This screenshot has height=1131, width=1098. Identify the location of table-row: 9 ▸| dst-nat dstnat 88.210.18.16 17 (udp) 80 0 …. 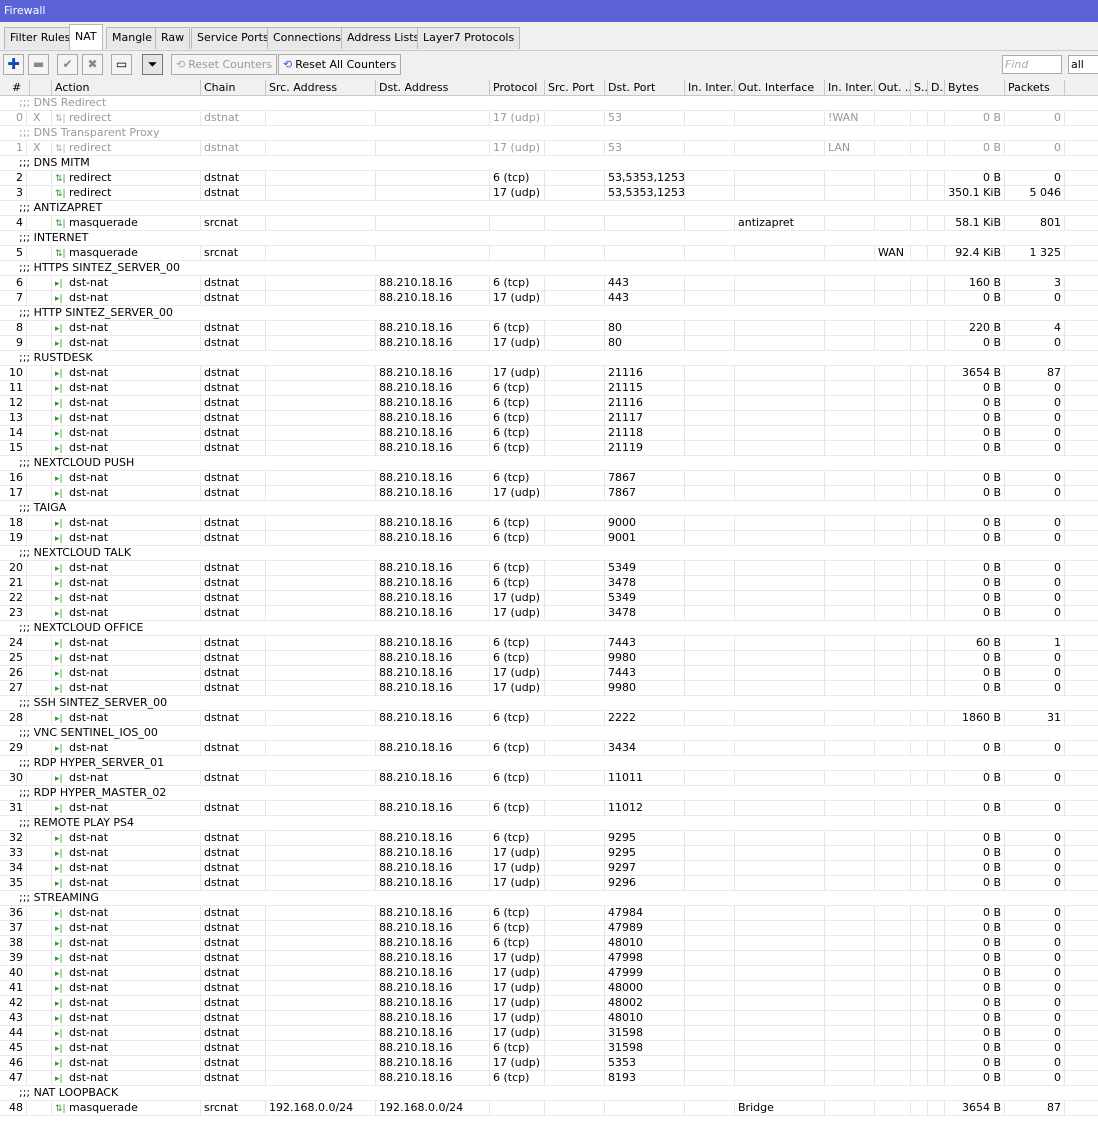
(549, 343).